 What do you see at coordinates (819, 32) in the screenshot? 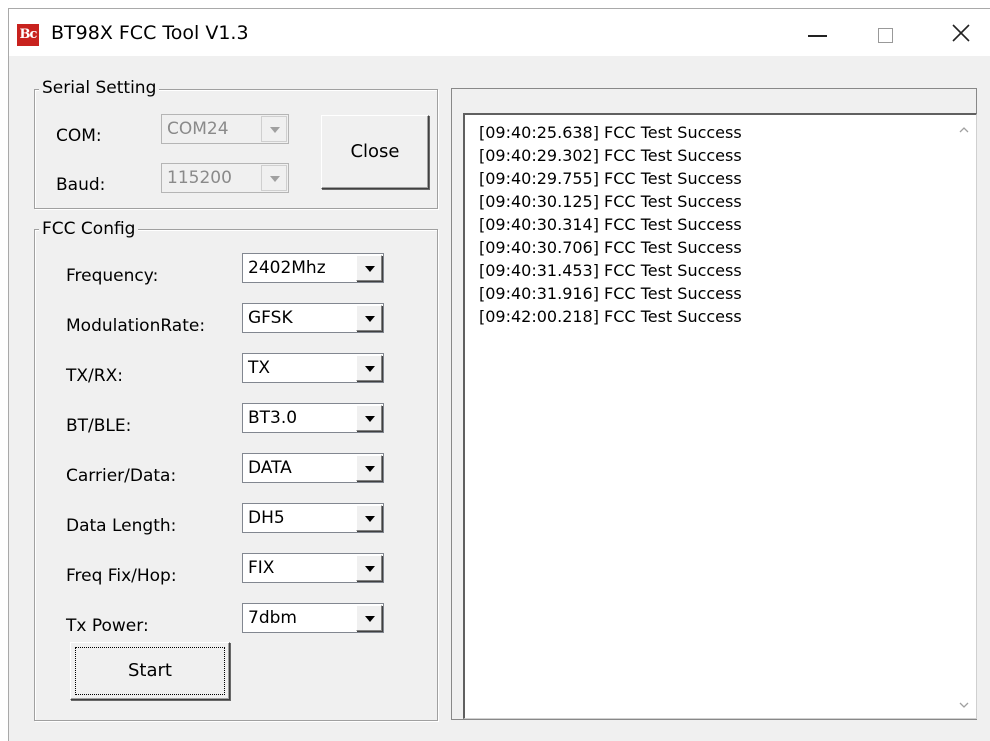
I see `minimize-button` at bounding box center [819, 32].